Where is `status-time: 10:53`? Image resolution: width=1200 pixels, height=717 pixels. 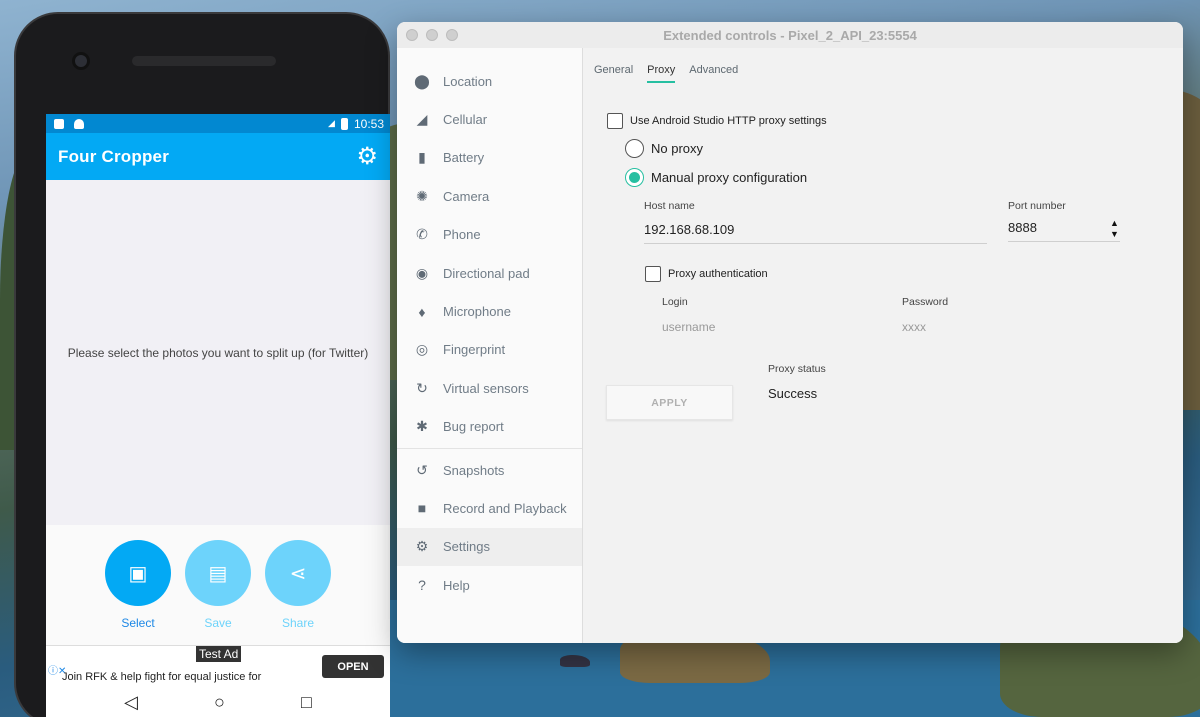
status-time: 10:53 is located at coordinates (368, 123).